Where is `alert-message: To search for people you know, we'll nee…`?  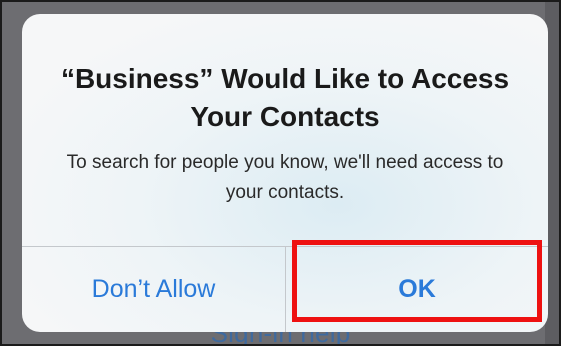 alert-message: To search for people you know, we'll nee… is located at coordinates (285, 177).